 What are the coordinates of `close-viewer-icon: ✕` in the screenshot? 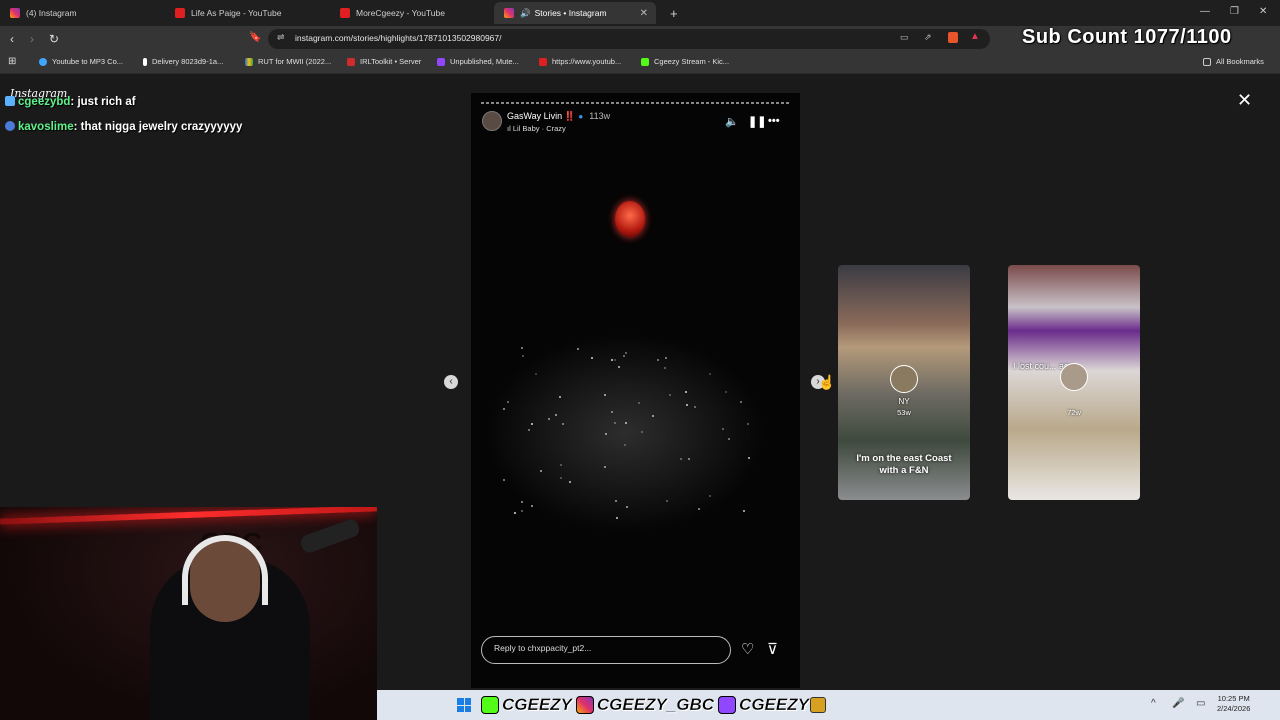 It's located at (1244, 100).